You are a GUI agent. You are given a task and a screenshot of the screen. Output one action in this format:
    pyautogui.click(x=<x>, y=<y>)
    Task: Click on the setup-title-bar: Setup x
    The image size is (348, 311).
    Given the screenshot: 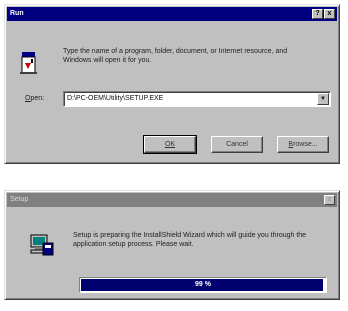 What is the action you would take?
    pyautogui.click(x=172, y=200)
    